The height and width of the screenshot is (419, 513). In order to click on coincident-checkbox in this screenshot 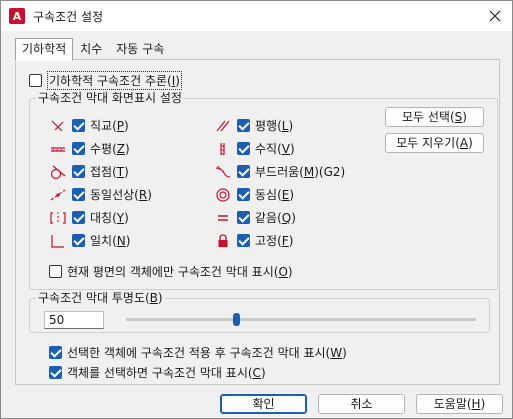, I will do `click(78, 240)`.